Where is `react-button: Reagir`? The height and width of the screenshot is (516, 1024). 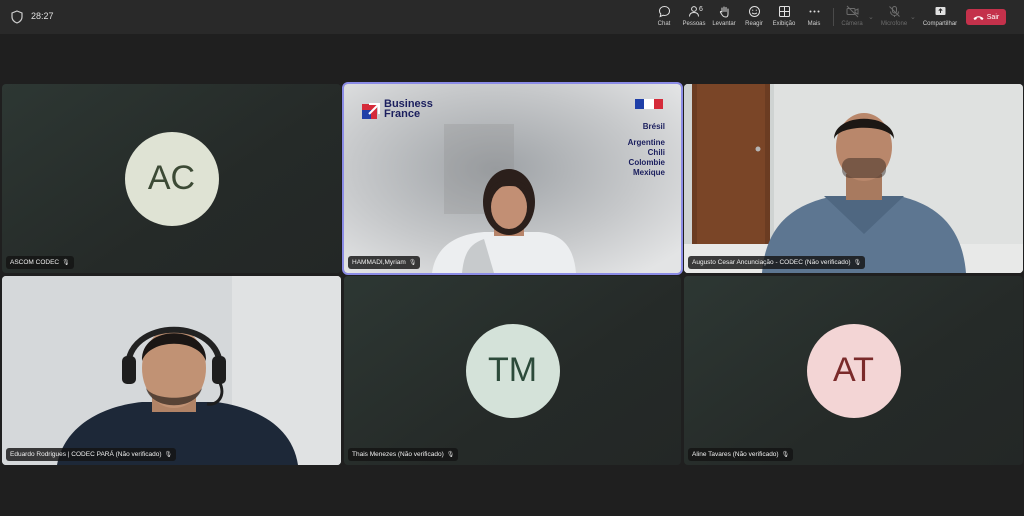
react-button: Reagir is located at coordinates (754, 18).